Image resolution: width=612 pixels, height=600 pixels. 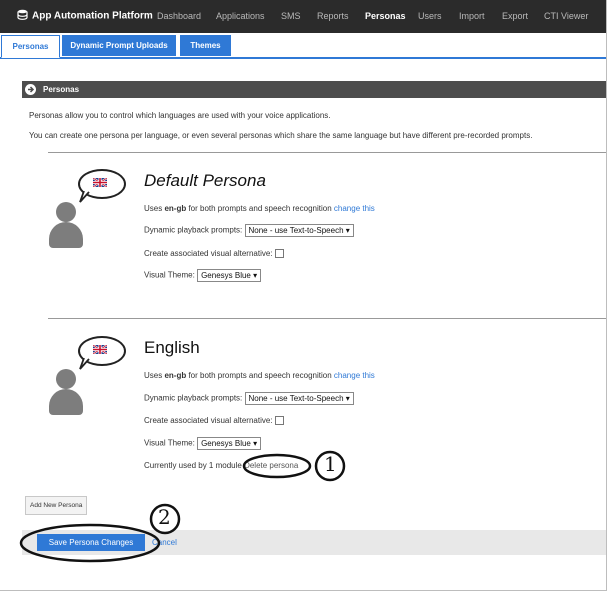 I want to click on nav-personas: Personas, so click(x=385, y=16).